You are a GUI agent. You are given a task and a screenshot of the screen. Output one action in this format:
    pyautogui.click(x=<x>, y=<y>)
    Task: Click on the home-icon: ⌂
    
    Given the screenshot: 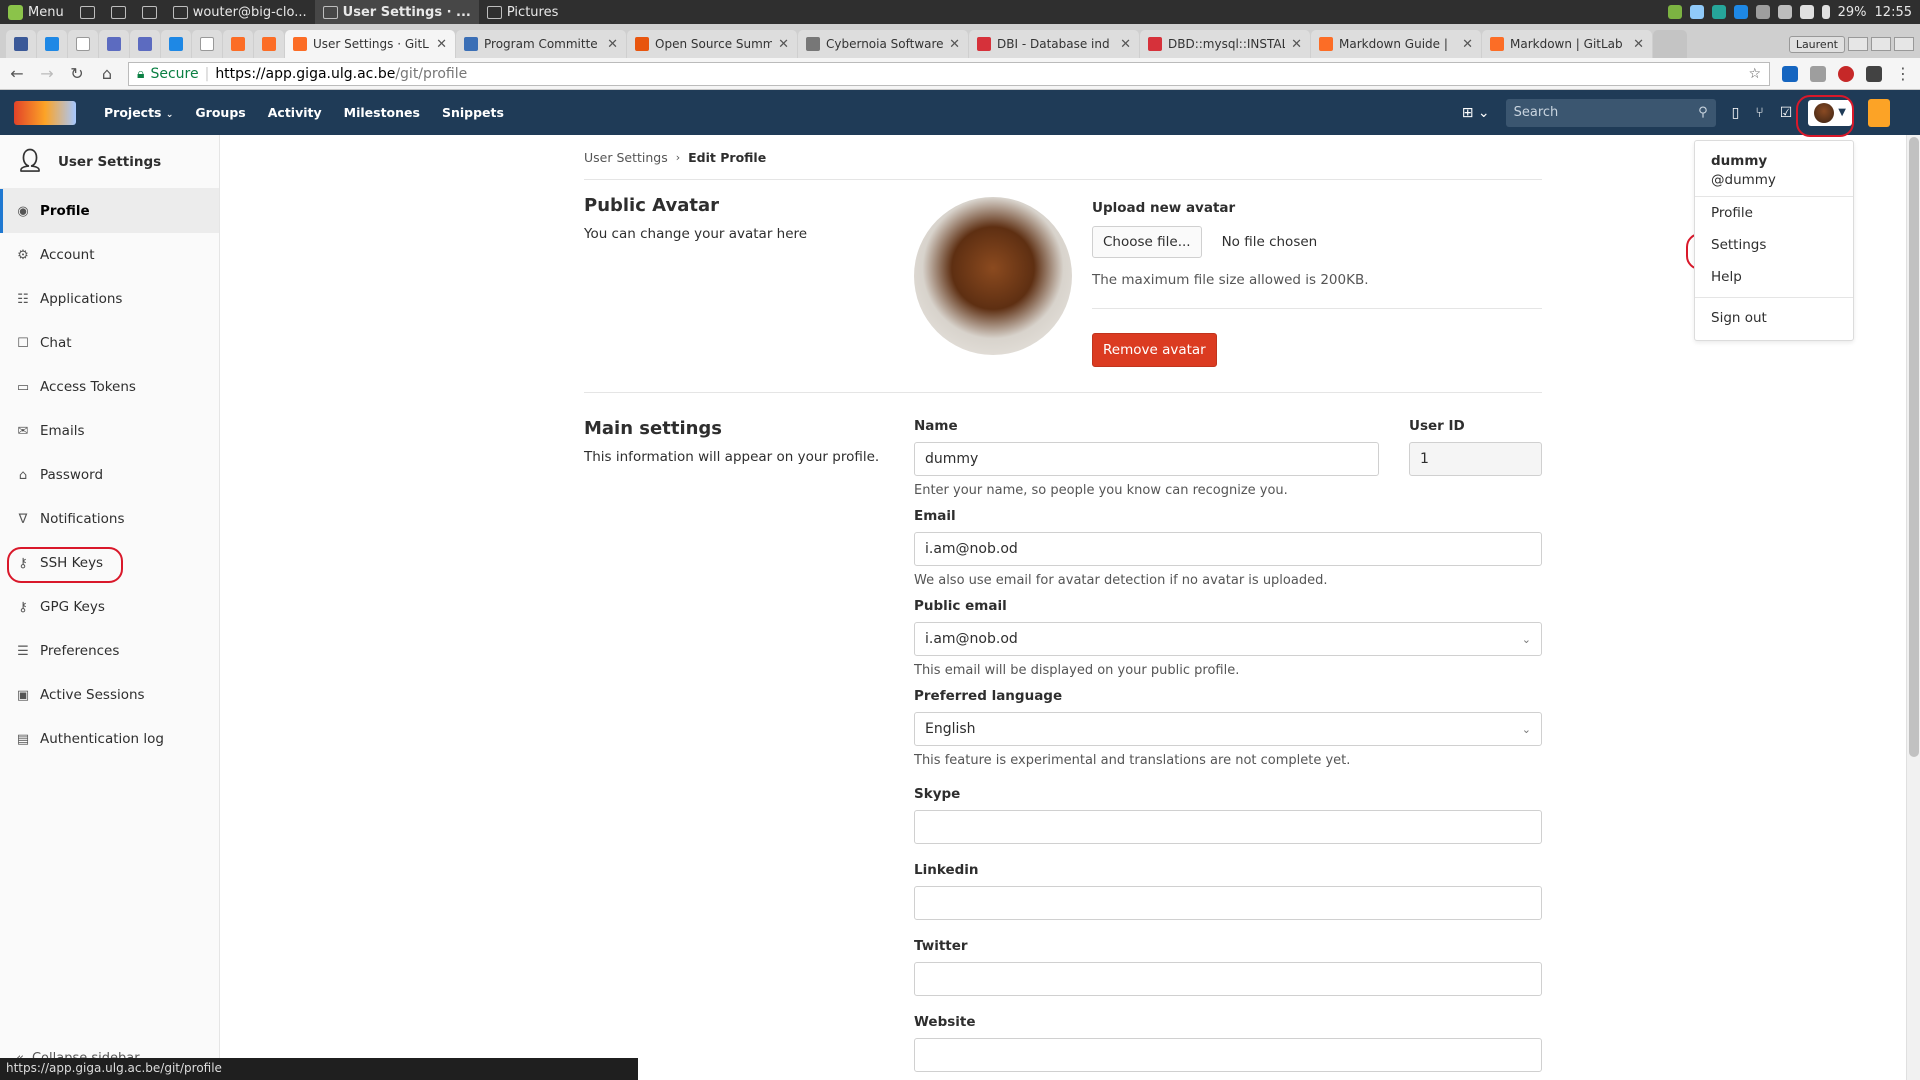 What is the action you would take?
    pyautogui.click(x=107, y=73)
    